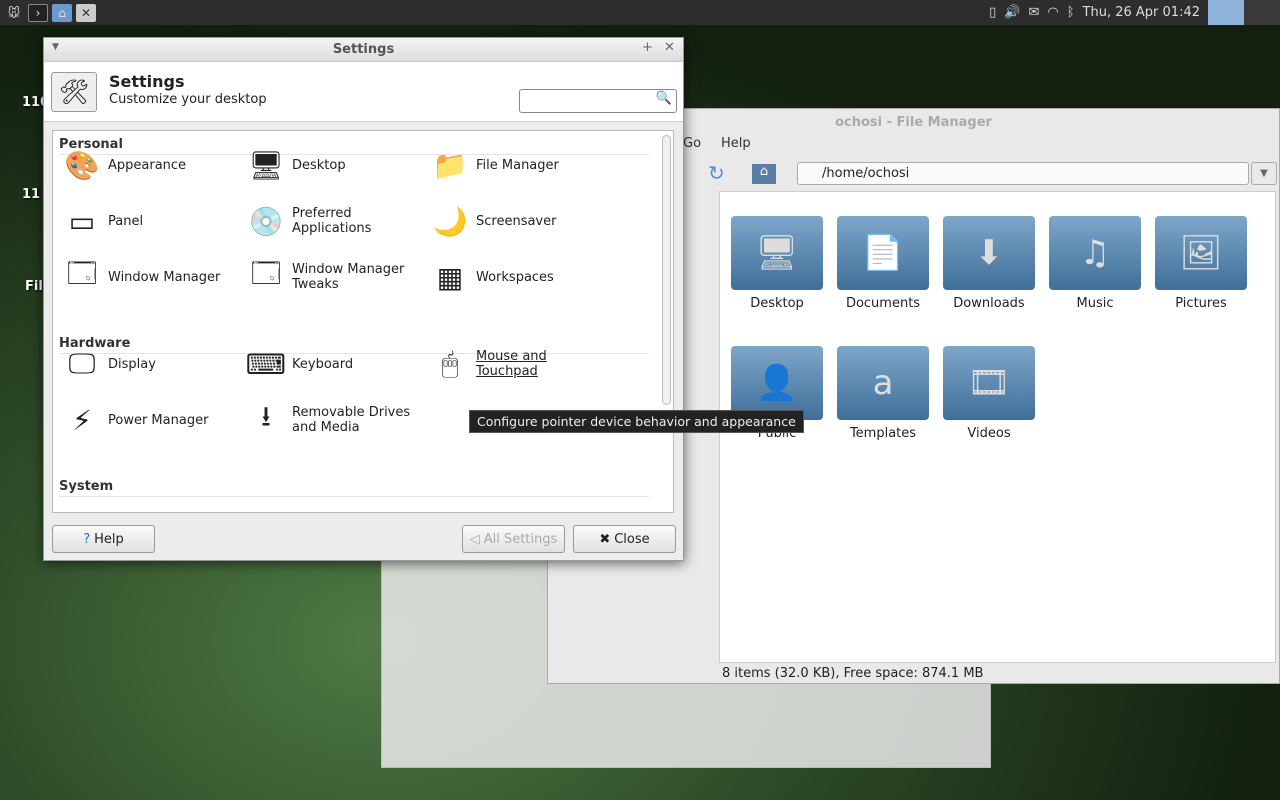 The height and width of the screenshot is (800, 1280). Describe the element at coordinates (450, 165) in the screenshot. I see `settings-item-icon: 📁` at that location.